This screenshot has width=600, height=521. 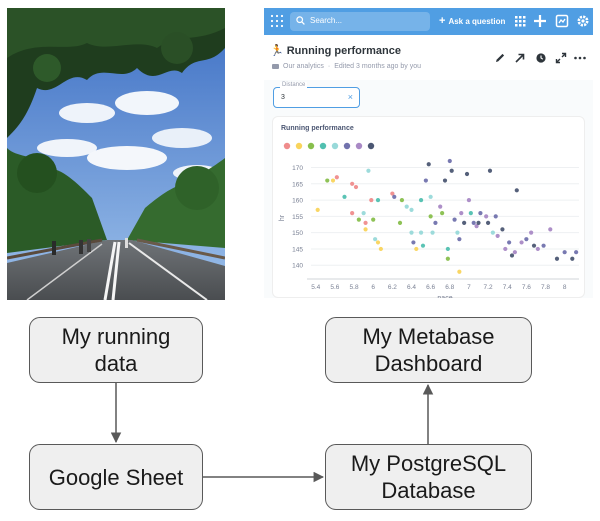 What do you see at coordinates (477, 21) in the screenshot?
I see `ask-question-label: Ask a question` at bounding box center [477, 21].